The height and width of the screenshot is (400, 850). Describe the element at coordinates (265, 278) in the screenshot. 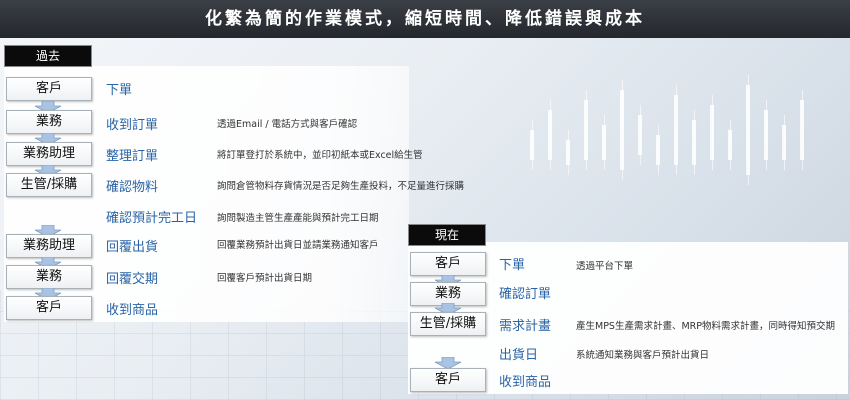

I see `past-desc-6: 回覆客戶預計出貨日期` at that location.